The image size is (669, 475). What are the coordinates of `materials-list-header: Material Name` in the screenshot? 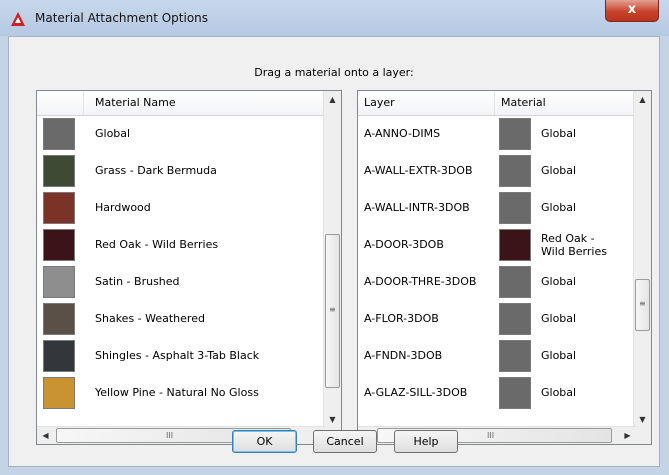 It's located at (181, 103).